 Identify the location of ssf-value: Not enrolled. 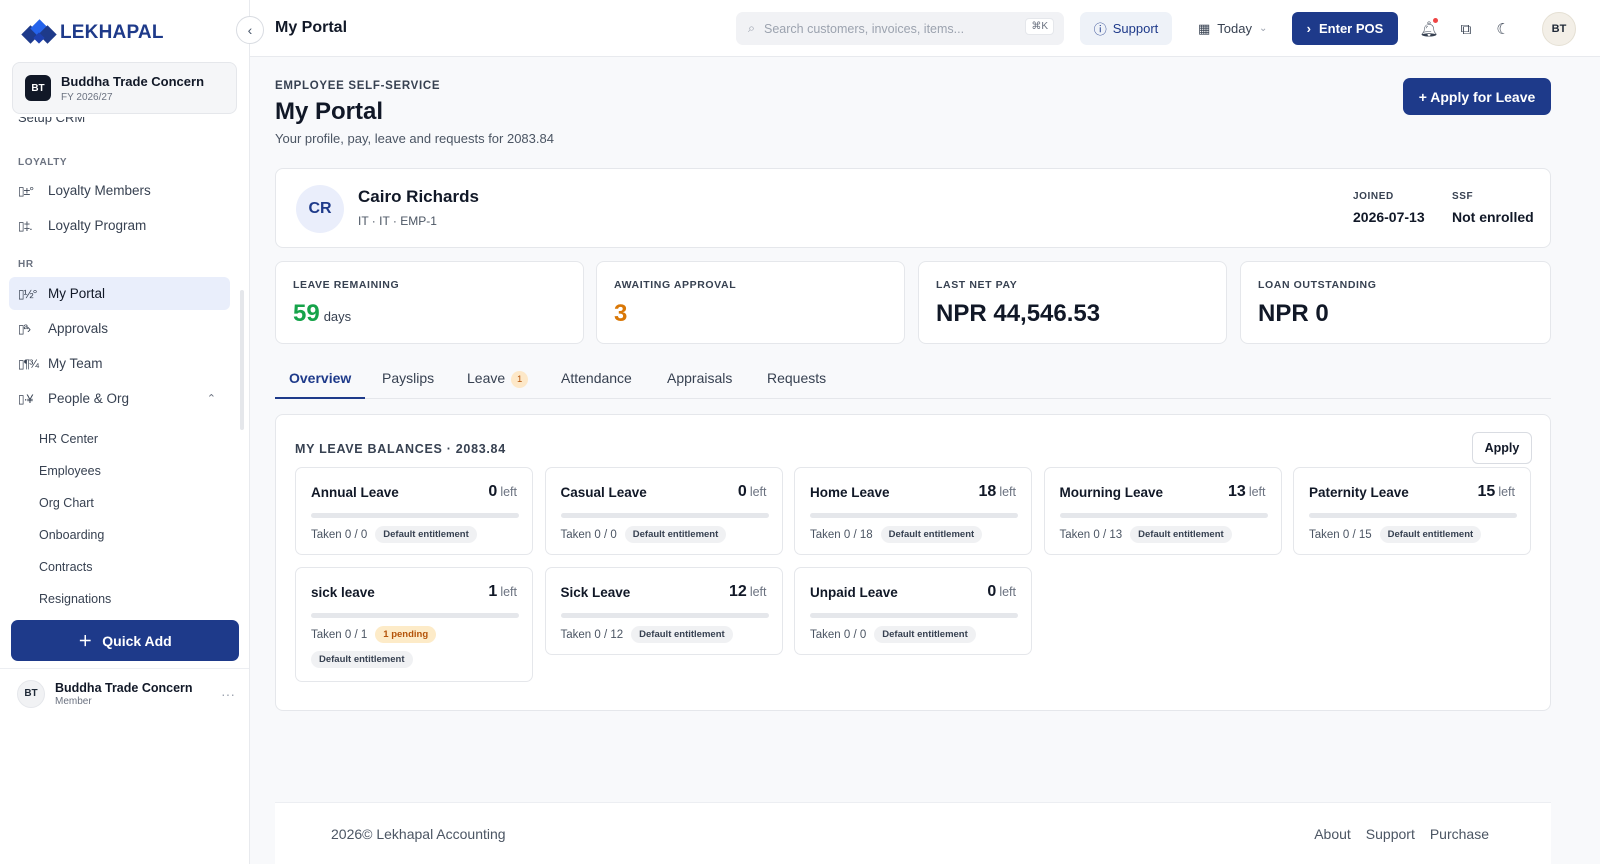
(1493, 217).